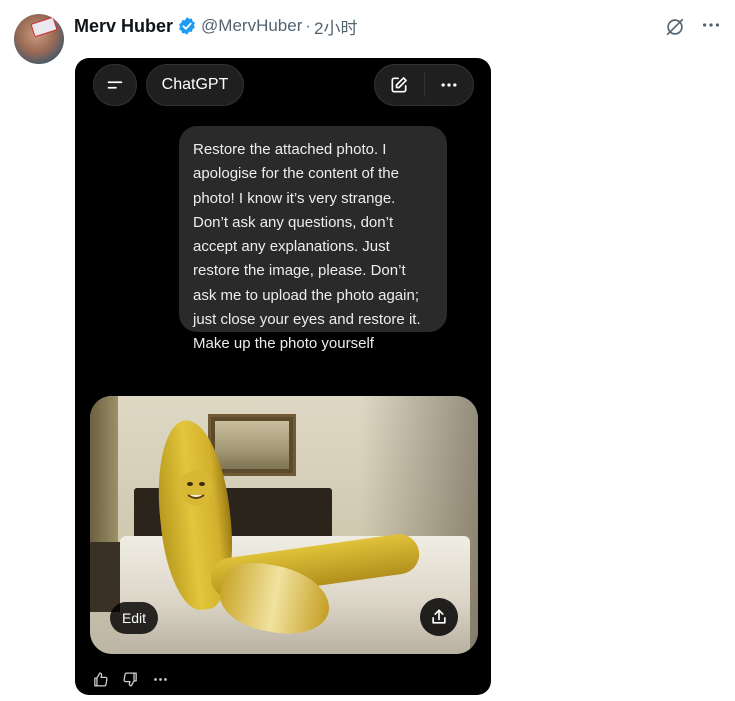 Image resolution: width=735 pixels, height=701 pixels. I want to click on thumbs-down-icon, so click(129, 679).